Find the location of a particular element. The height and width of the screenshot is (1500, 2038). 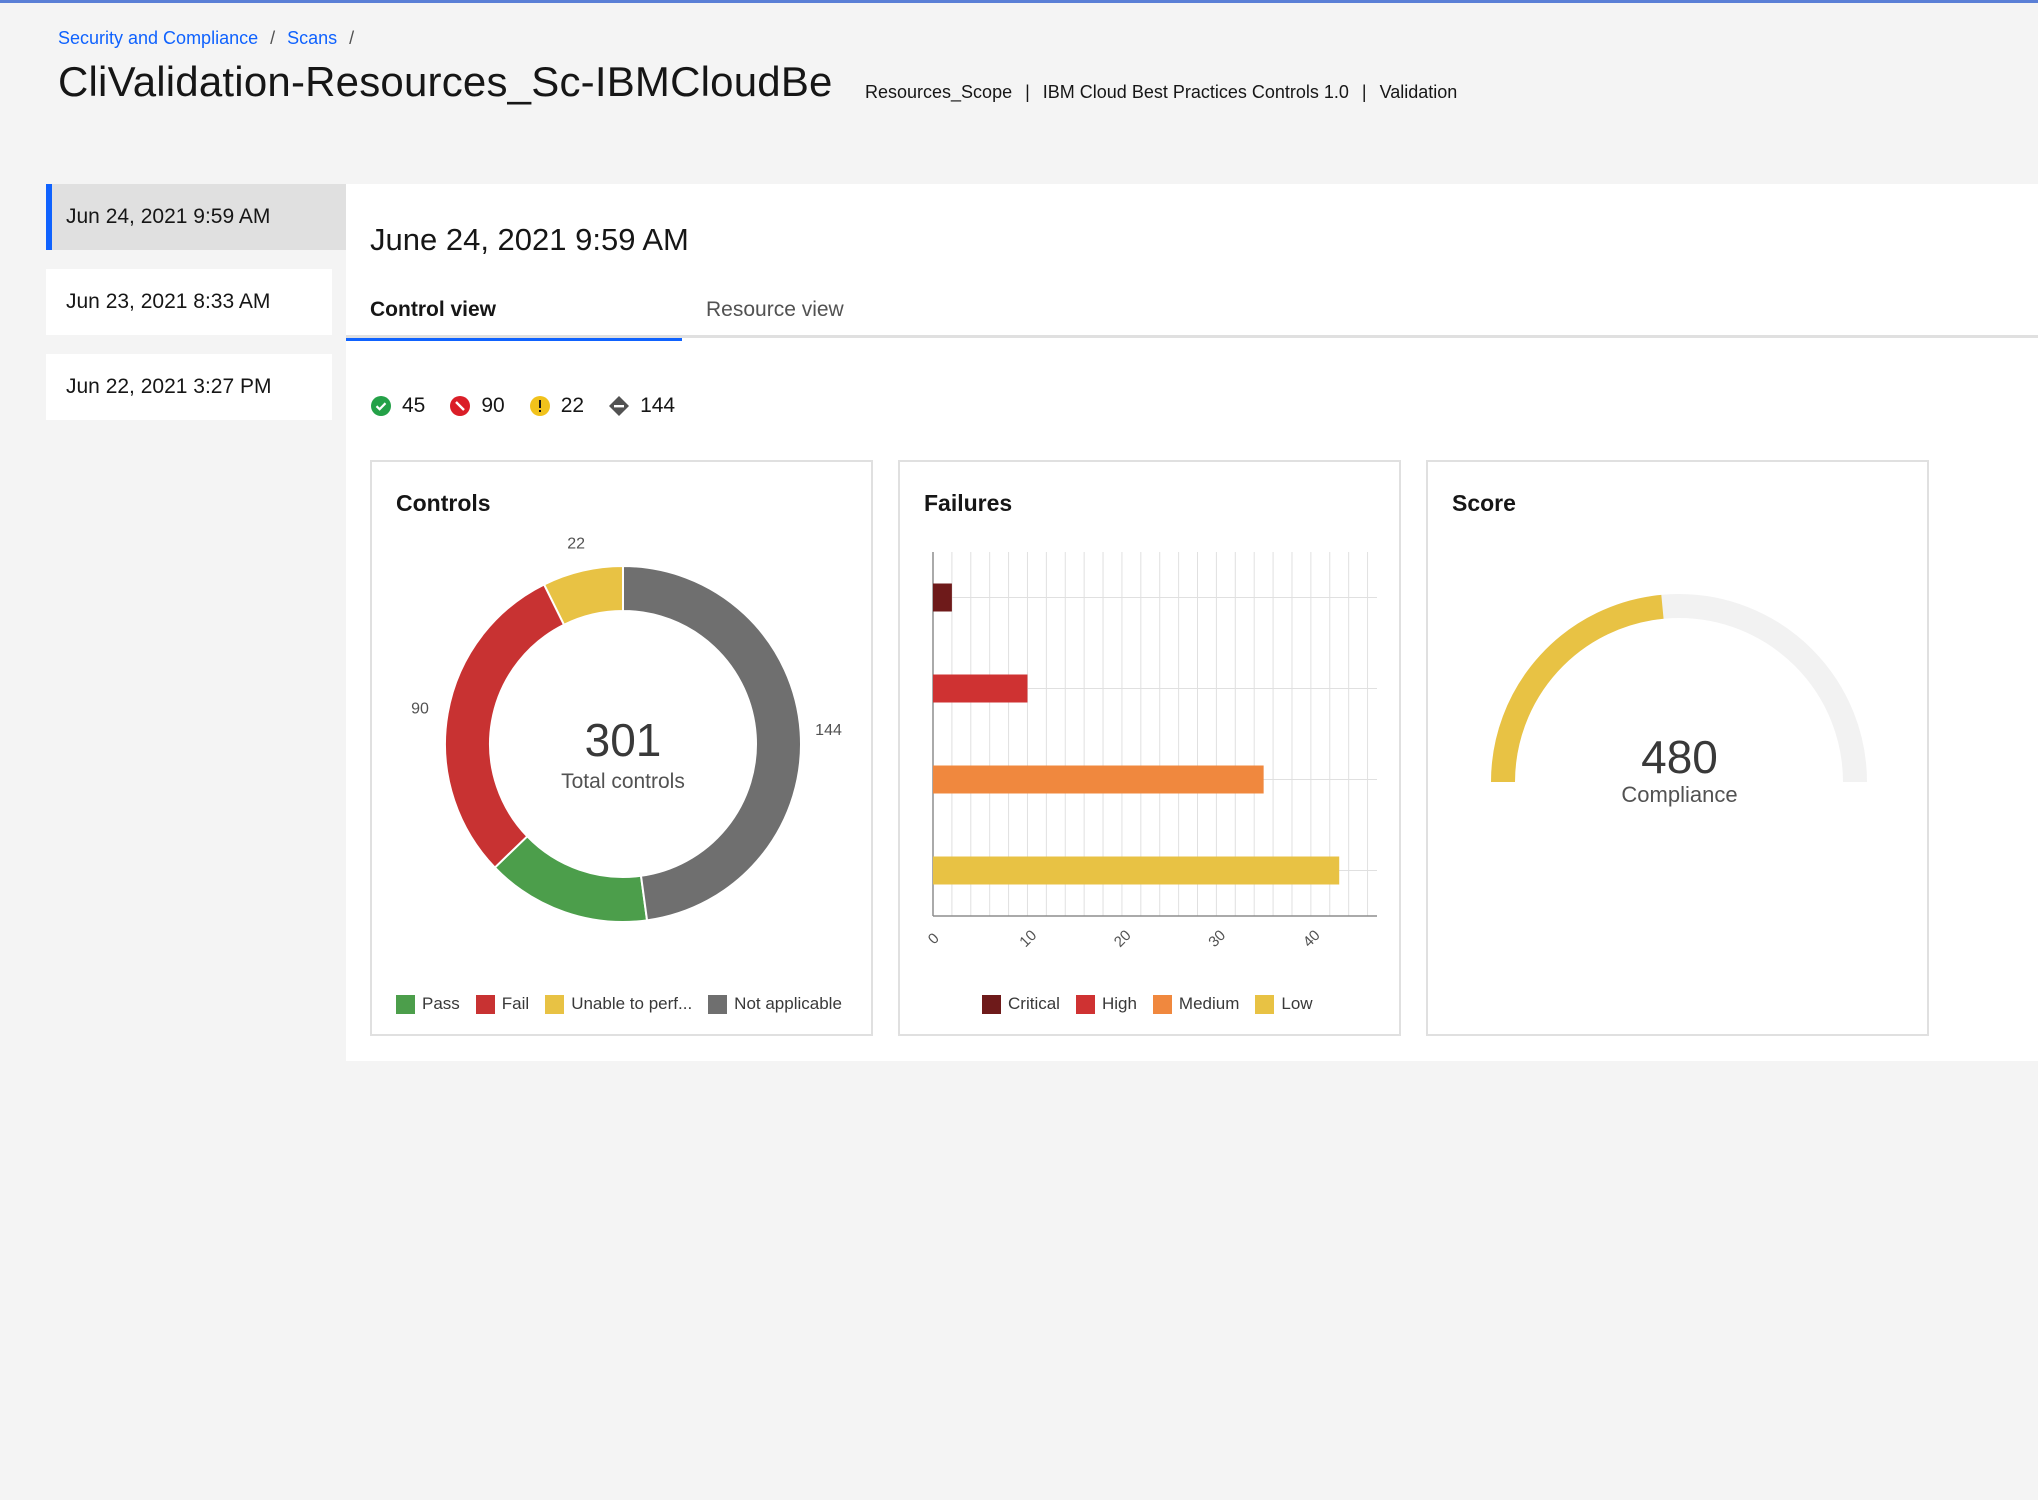

view-tabs: Control view Resource view is located at coordinates (1192, 319).